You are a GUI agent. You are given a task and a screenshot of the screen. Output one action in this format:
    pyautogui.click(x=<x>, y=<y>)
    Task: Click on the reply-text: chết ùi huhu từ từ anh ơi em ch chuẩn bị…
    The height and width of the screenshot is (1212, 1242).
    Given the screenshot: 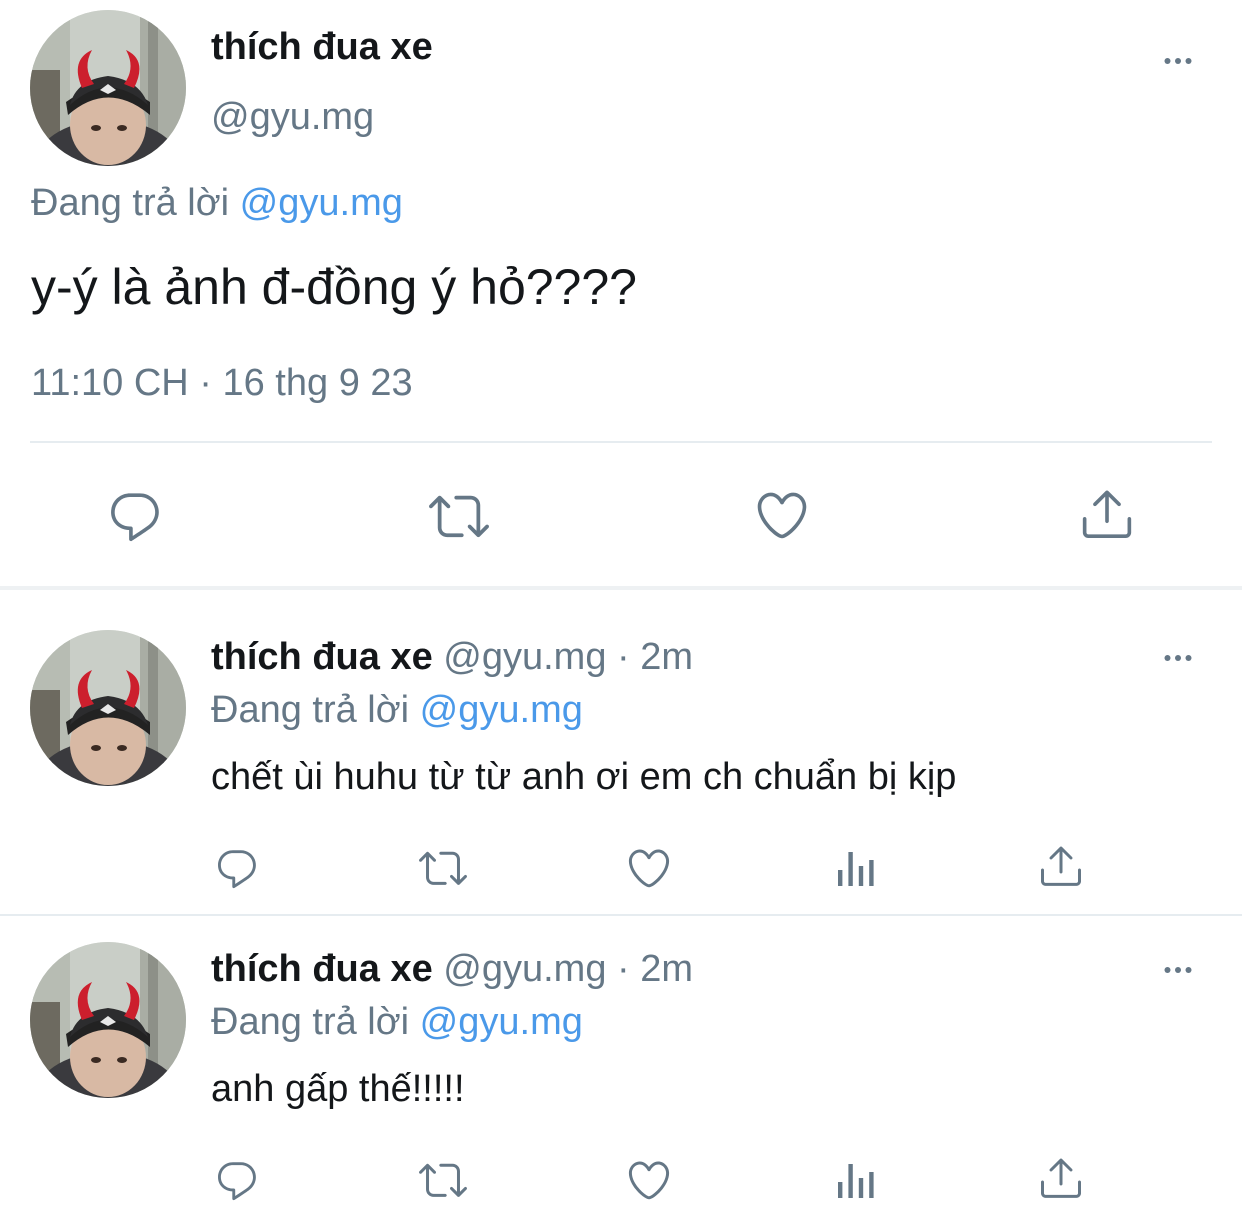 What is the action you would take?
    pyautogui.click(x=584, y=777)
    